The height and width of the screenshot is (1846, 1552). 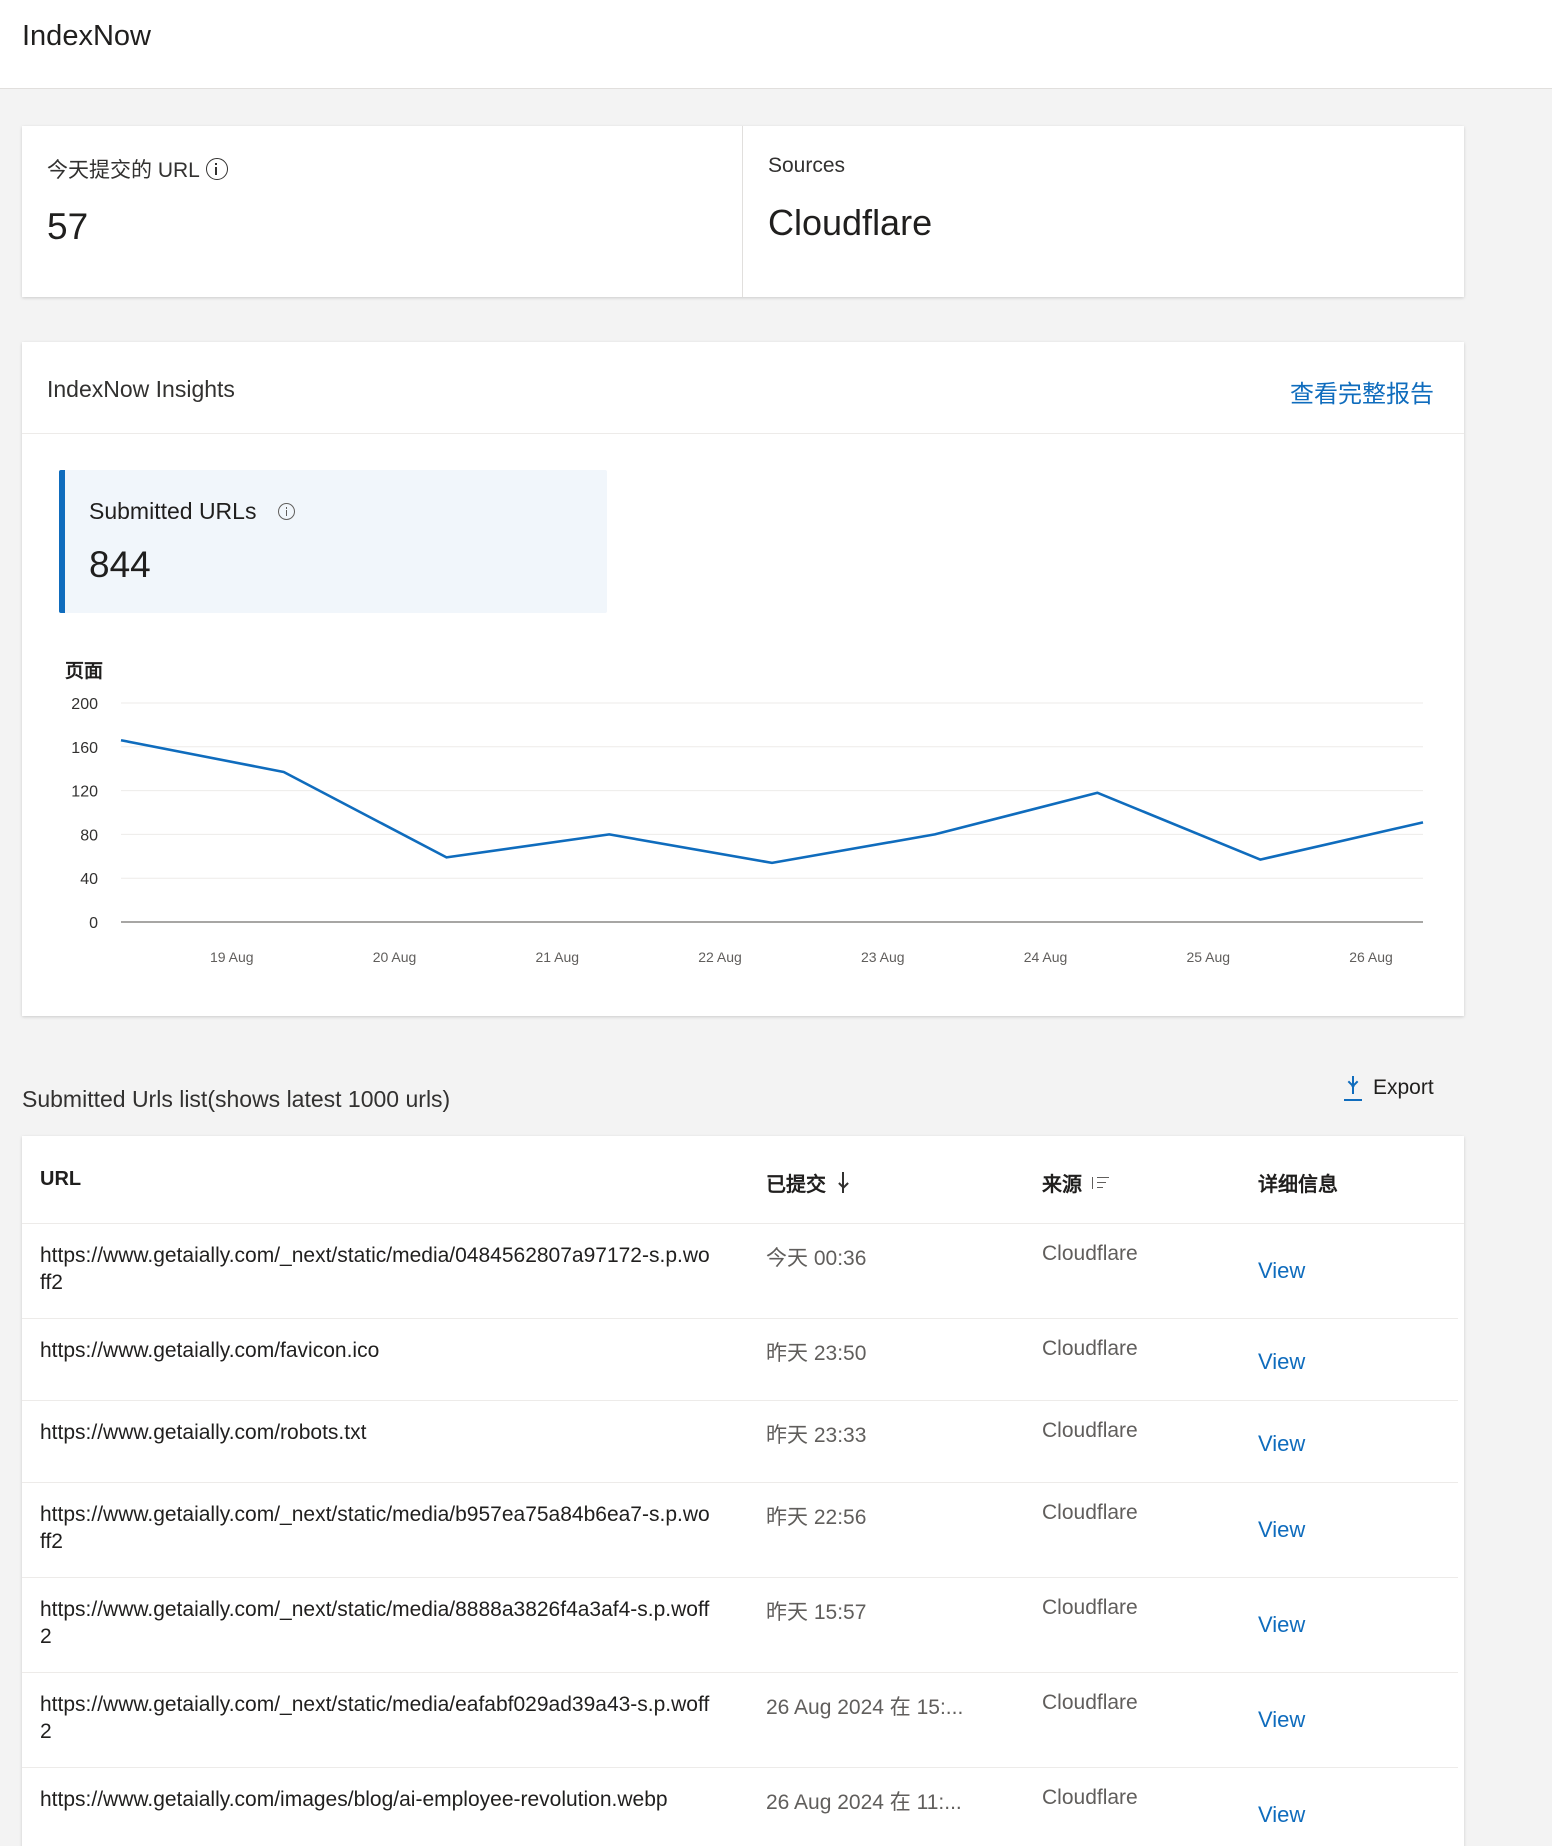 I want to click on row-submitted-date: 昨天 23:50, so click(x=816, y=1353).